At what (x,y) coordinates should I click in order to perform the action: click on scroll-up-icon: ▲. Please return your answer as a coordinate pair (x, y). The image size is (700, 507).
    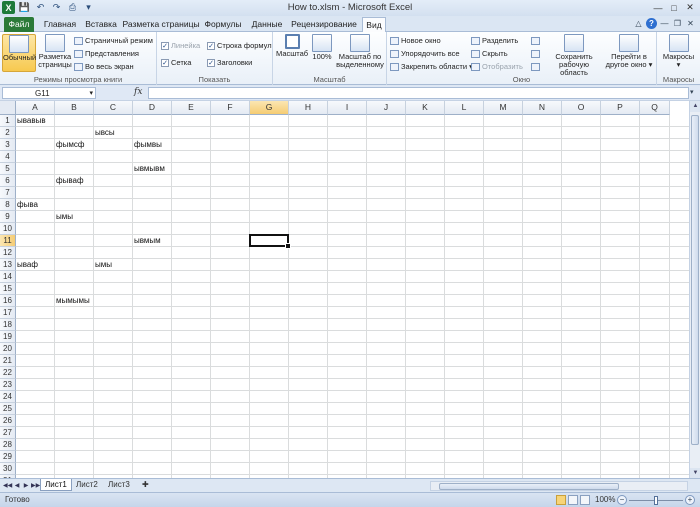
    Looking at the image, I should click on (695, 106).